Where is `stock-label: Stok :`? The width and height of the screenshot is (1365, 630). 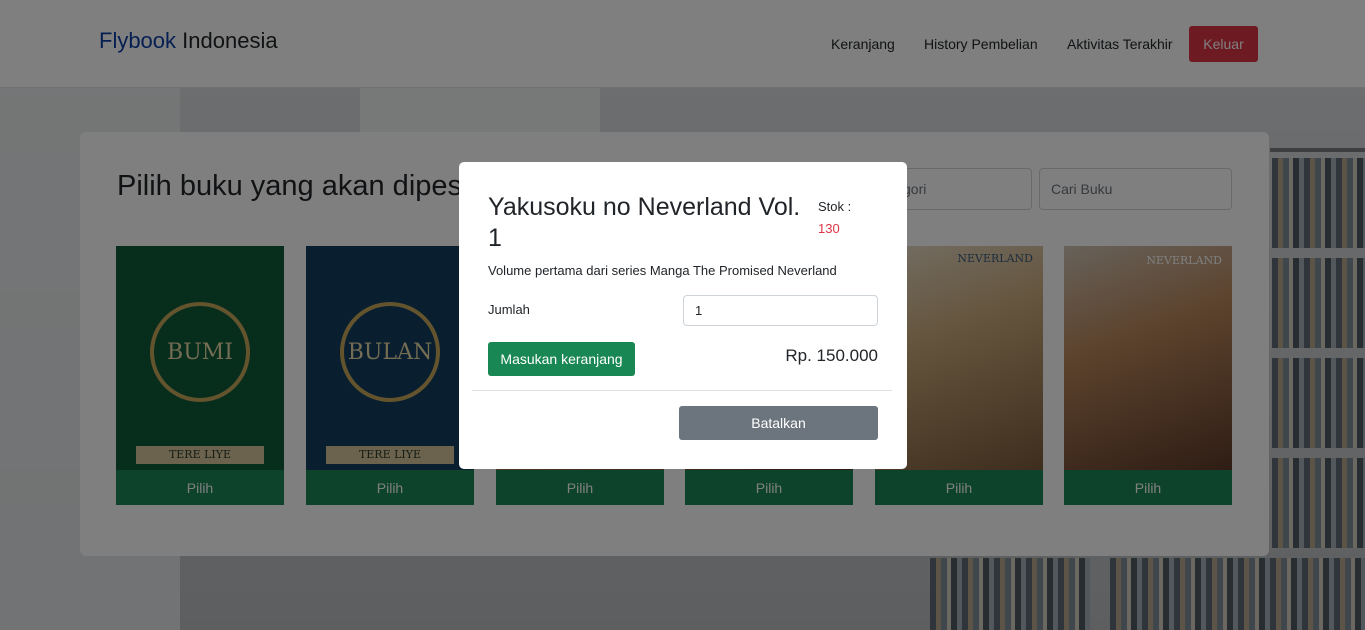
stock-label: Stok : is located at coordinates (835, 206).